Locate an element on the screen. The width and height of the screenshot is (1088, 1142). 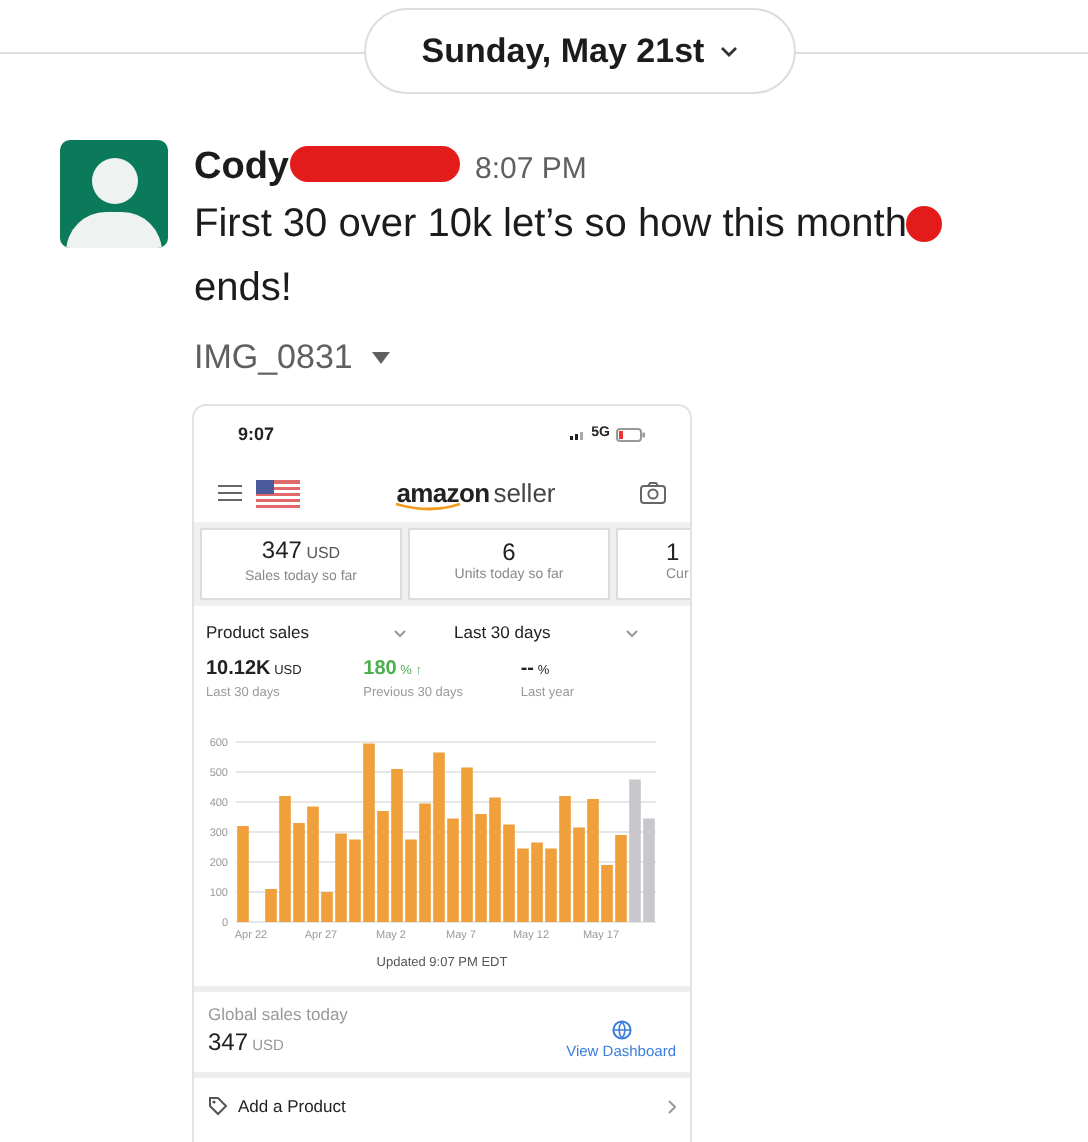
menu-icon is located at coordinates (230, 493).